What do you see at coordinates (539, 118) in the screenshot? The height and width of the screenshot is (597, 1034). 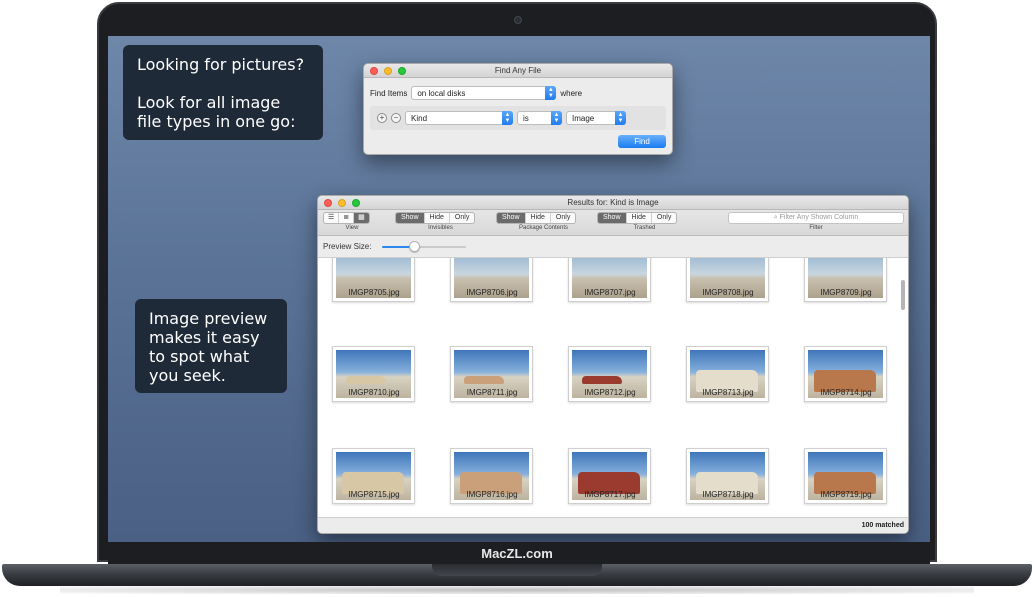 I see `operator-popup: is ▲ ▼` at bounding box center [539, 118].